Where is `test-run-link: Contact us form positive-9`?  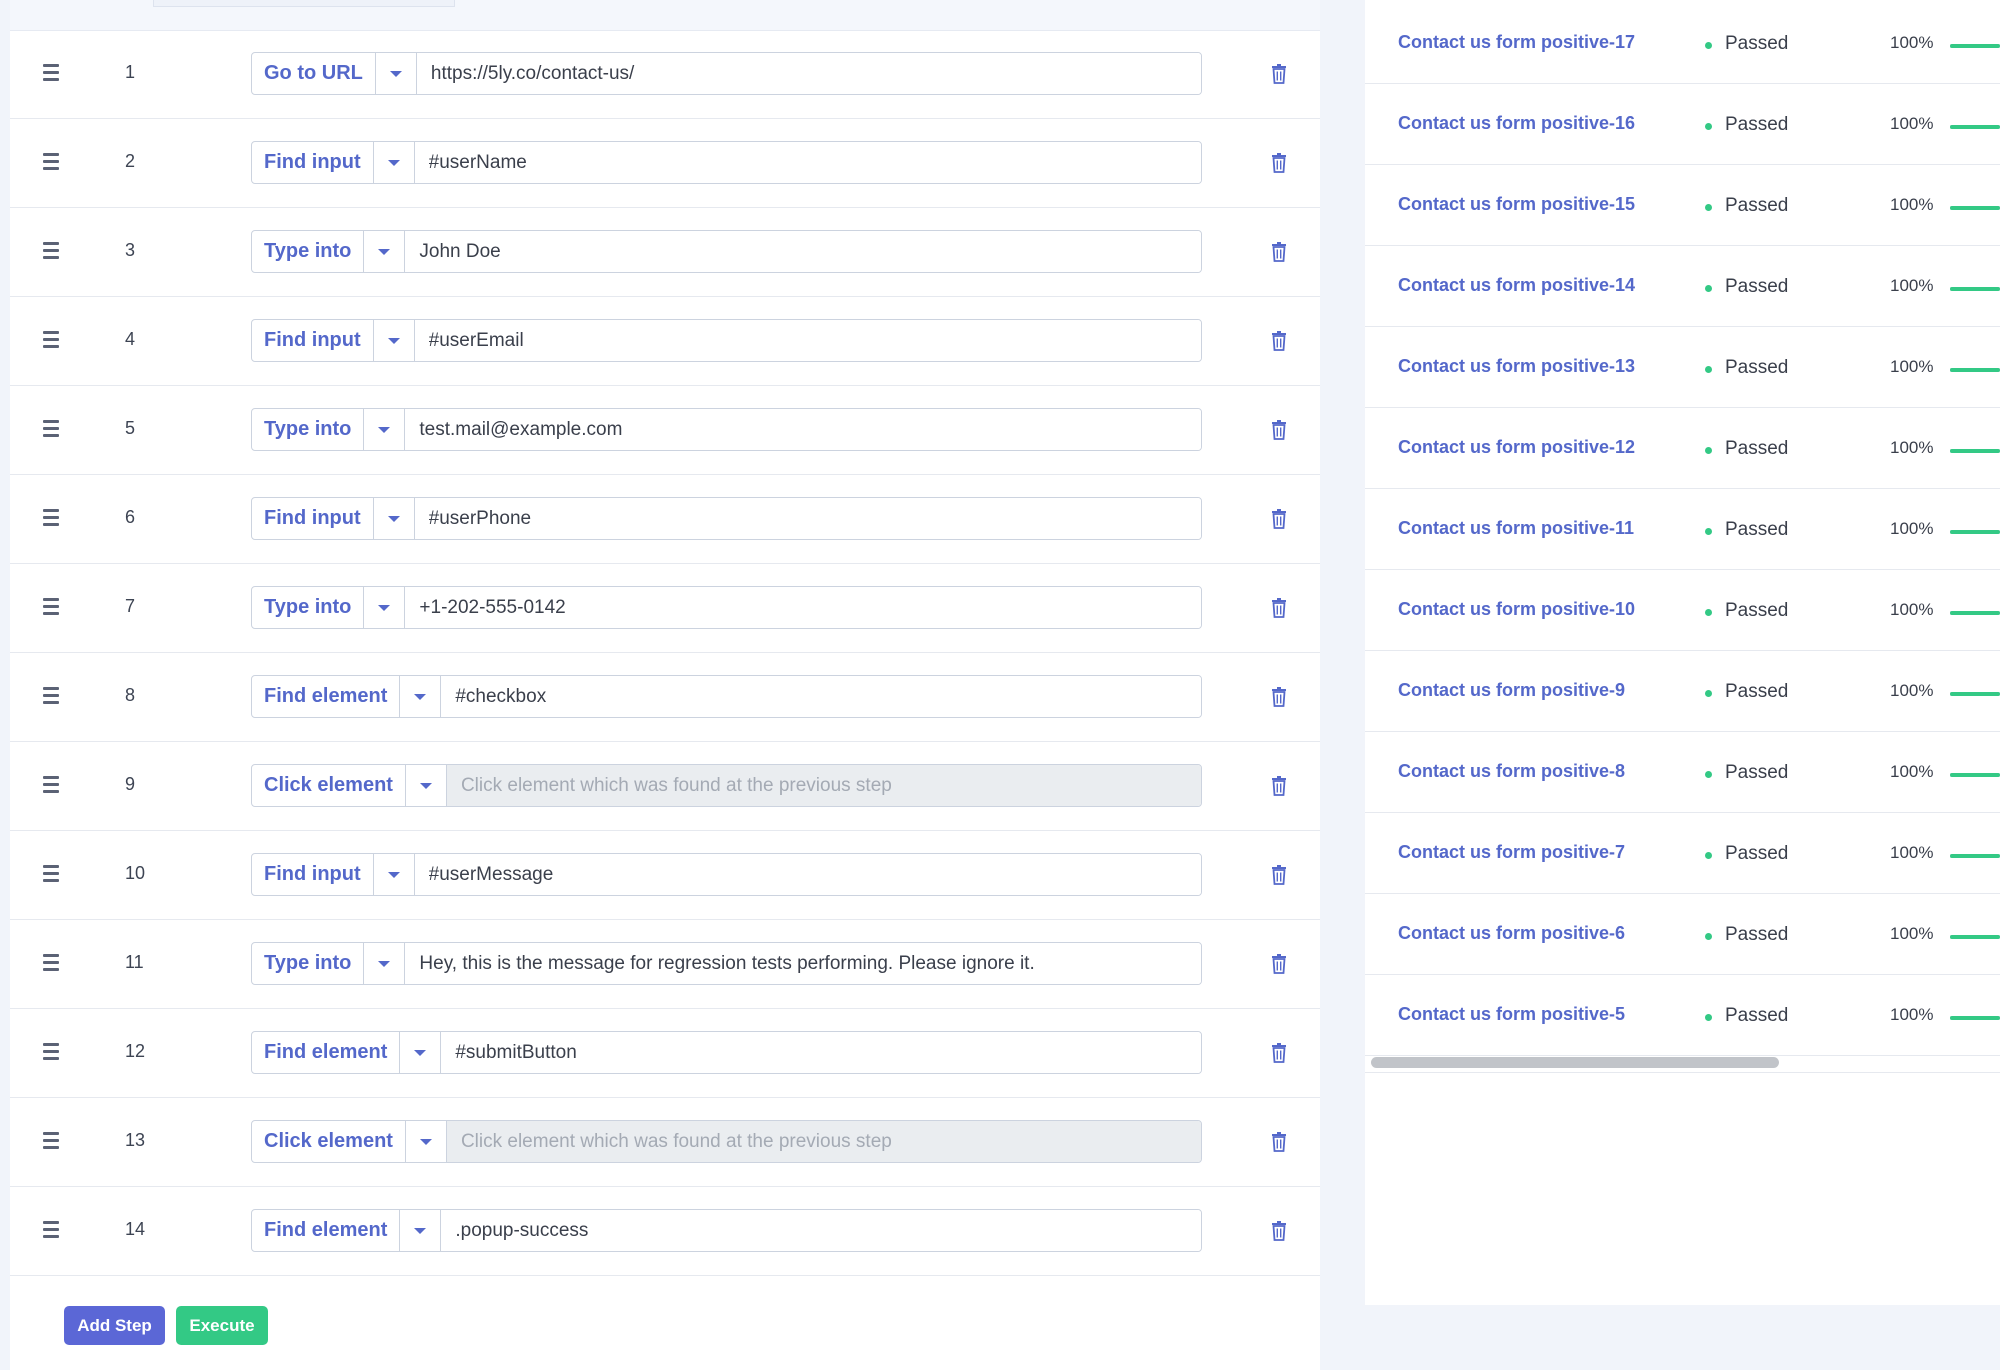 test-run-link: Contact us form positive-9 is located at coordinates (1511, 690).